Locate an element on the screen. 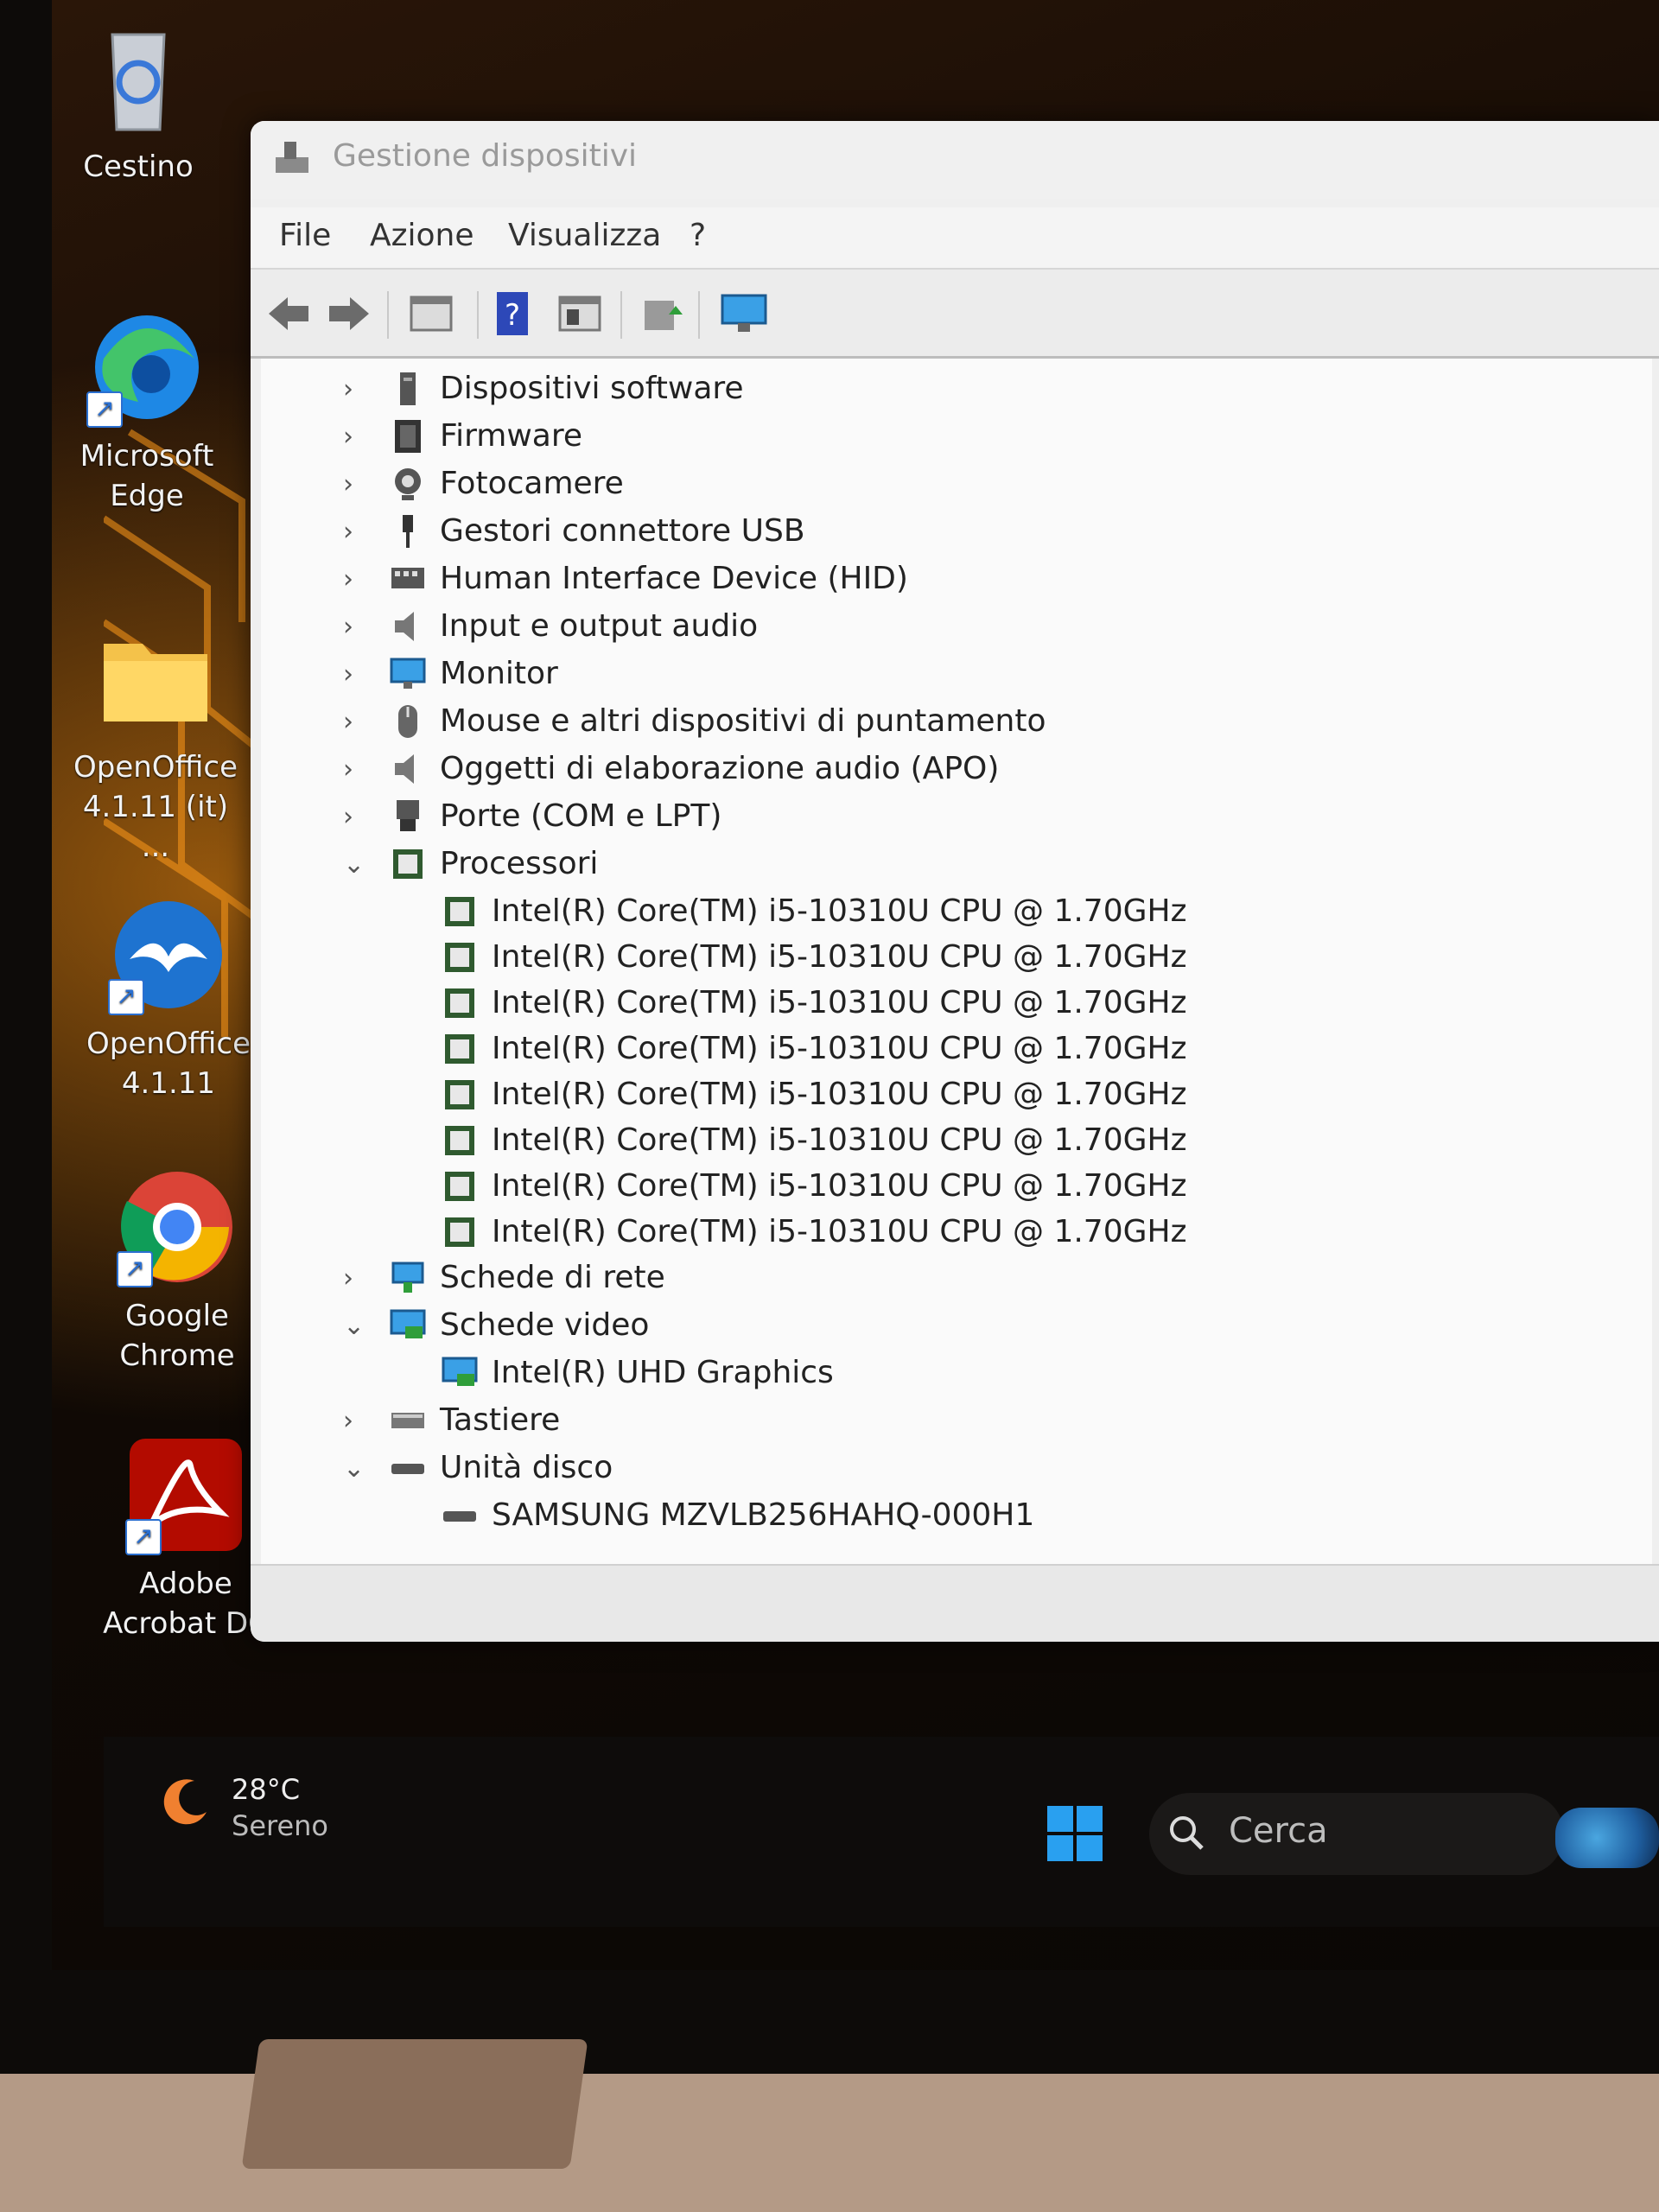  port-icon is located at coordinates (408, 815).